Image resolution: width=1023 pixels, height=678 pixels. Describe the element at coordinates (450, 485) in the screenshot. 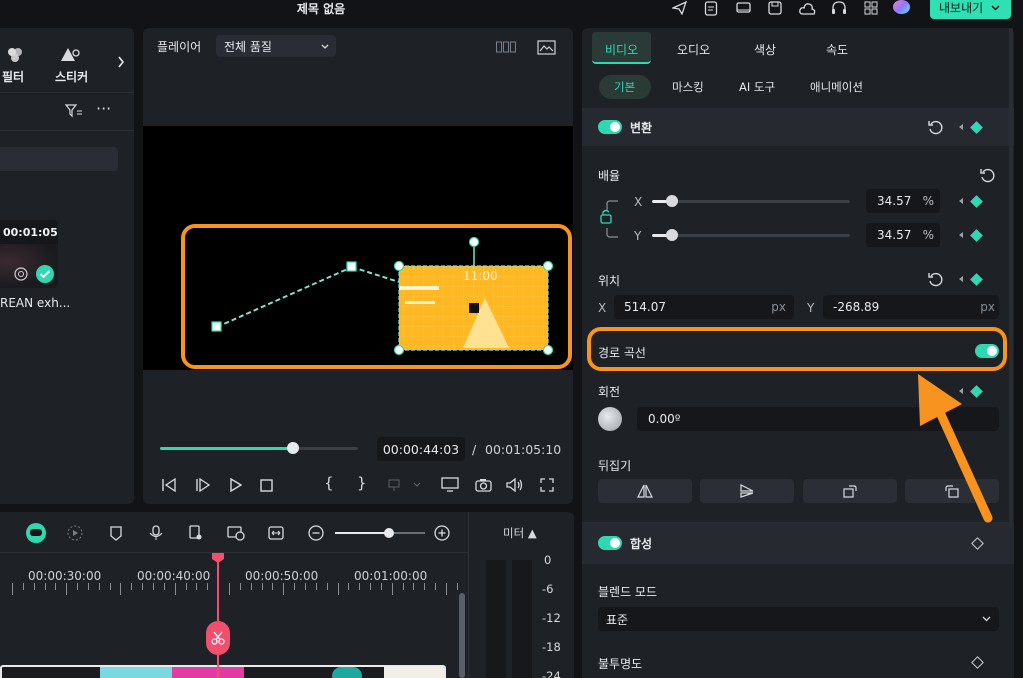

I see `display-icon` at that location.